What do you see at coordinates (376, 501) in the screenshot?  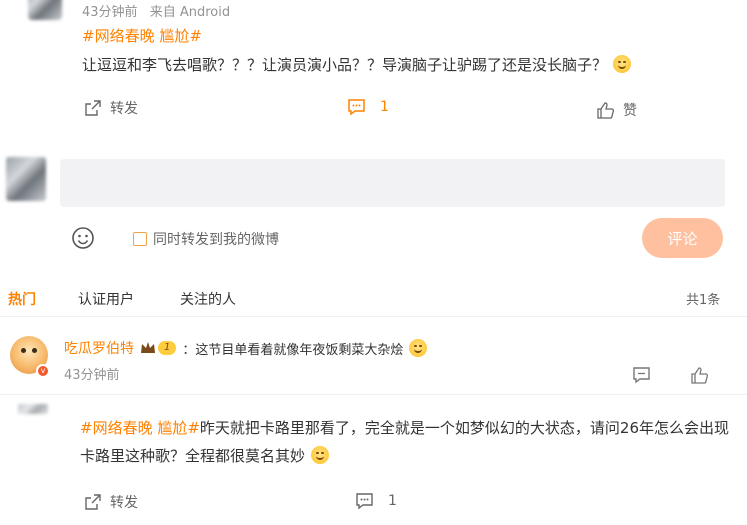 I see `post2-comment-button: 1` at bounding box center [376, 501].